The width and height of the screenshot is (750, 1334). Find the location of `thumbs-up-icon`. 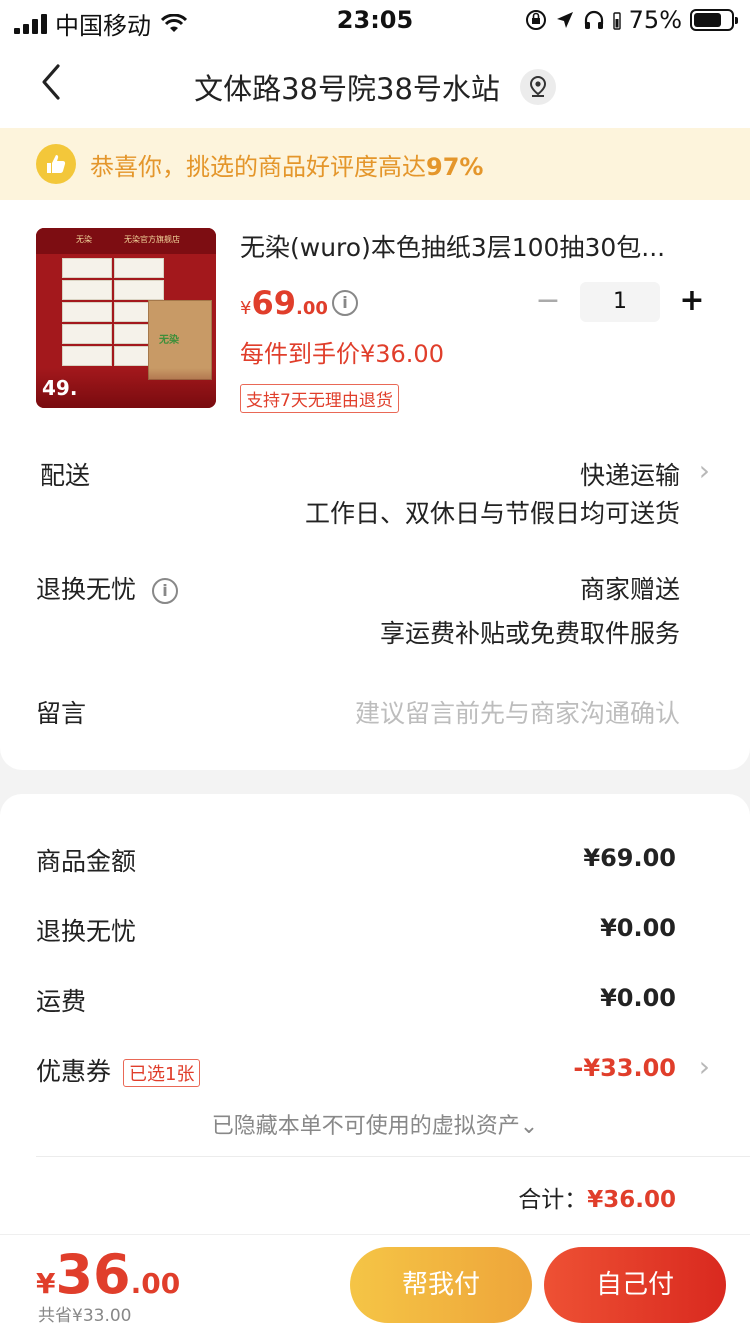

thumbs-up-icon is located at coordinates (56, 164).